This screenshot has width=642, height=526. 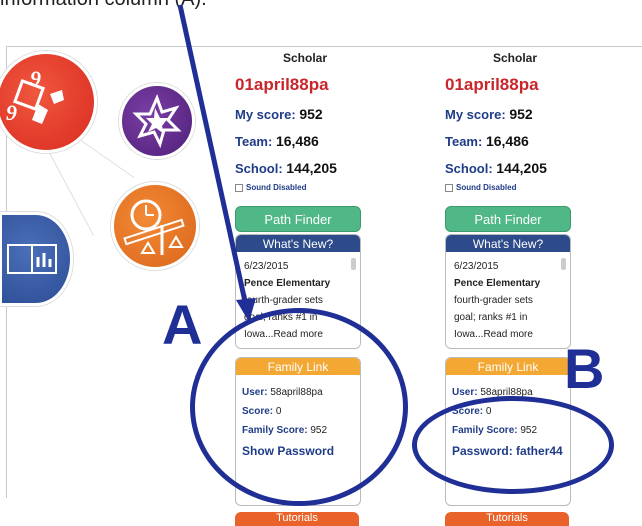 I want to click on annotation-circle-b, so click(x=513, y=445).